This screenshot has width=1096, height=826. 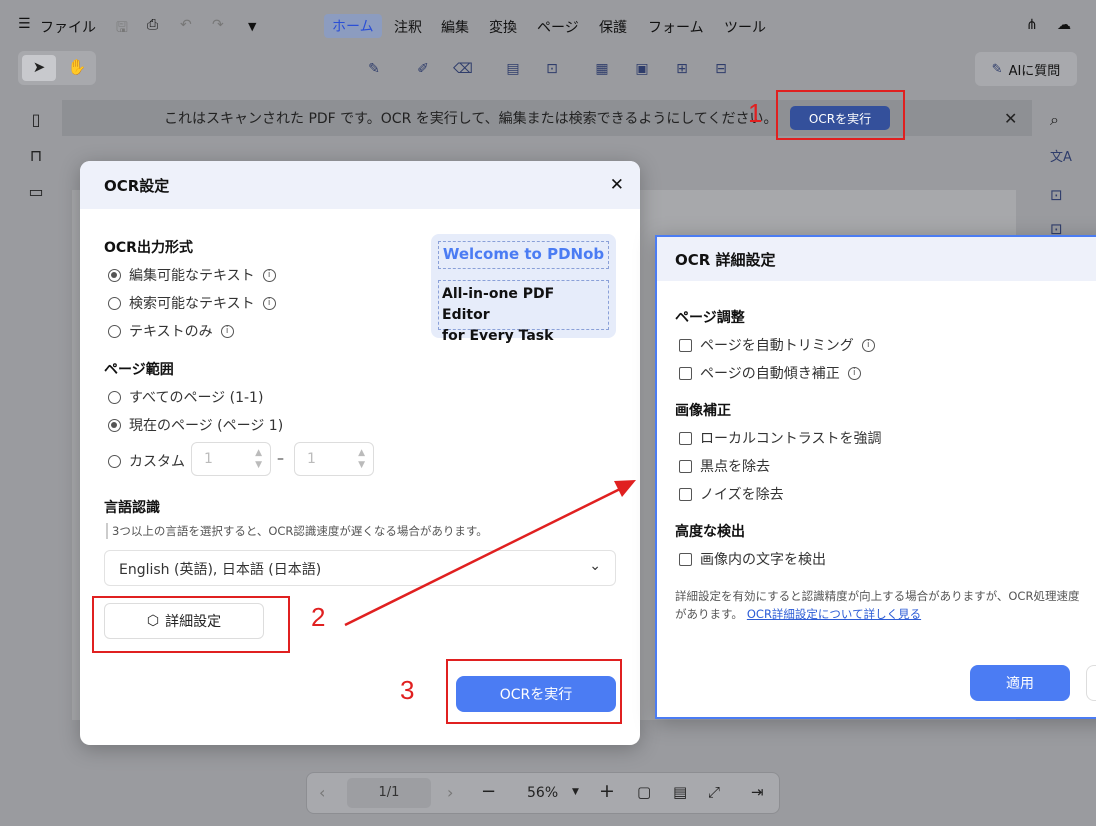 What do you see at coordinates (757, 792) in the screenshot?
I see `exit-icon: ⇥` at bounding box center [757, 792].